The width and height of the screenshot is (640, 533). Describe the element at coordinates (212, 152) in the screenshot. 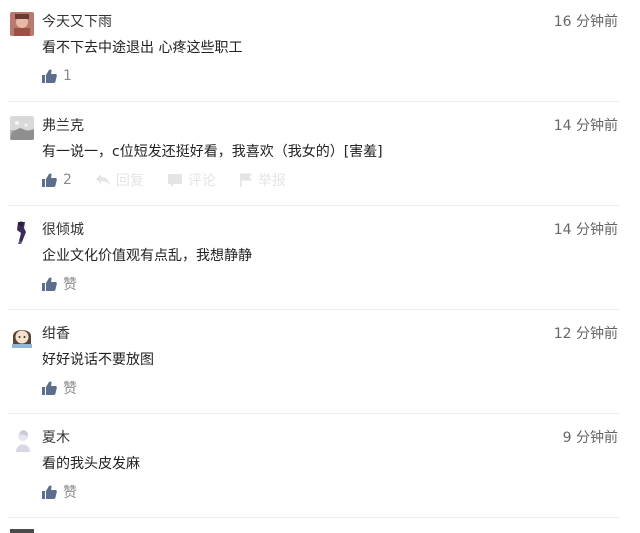

I see `comment-text: 有一说一，c位短发还挺好看，我喜欢（我女的）[害羞]` at that location.